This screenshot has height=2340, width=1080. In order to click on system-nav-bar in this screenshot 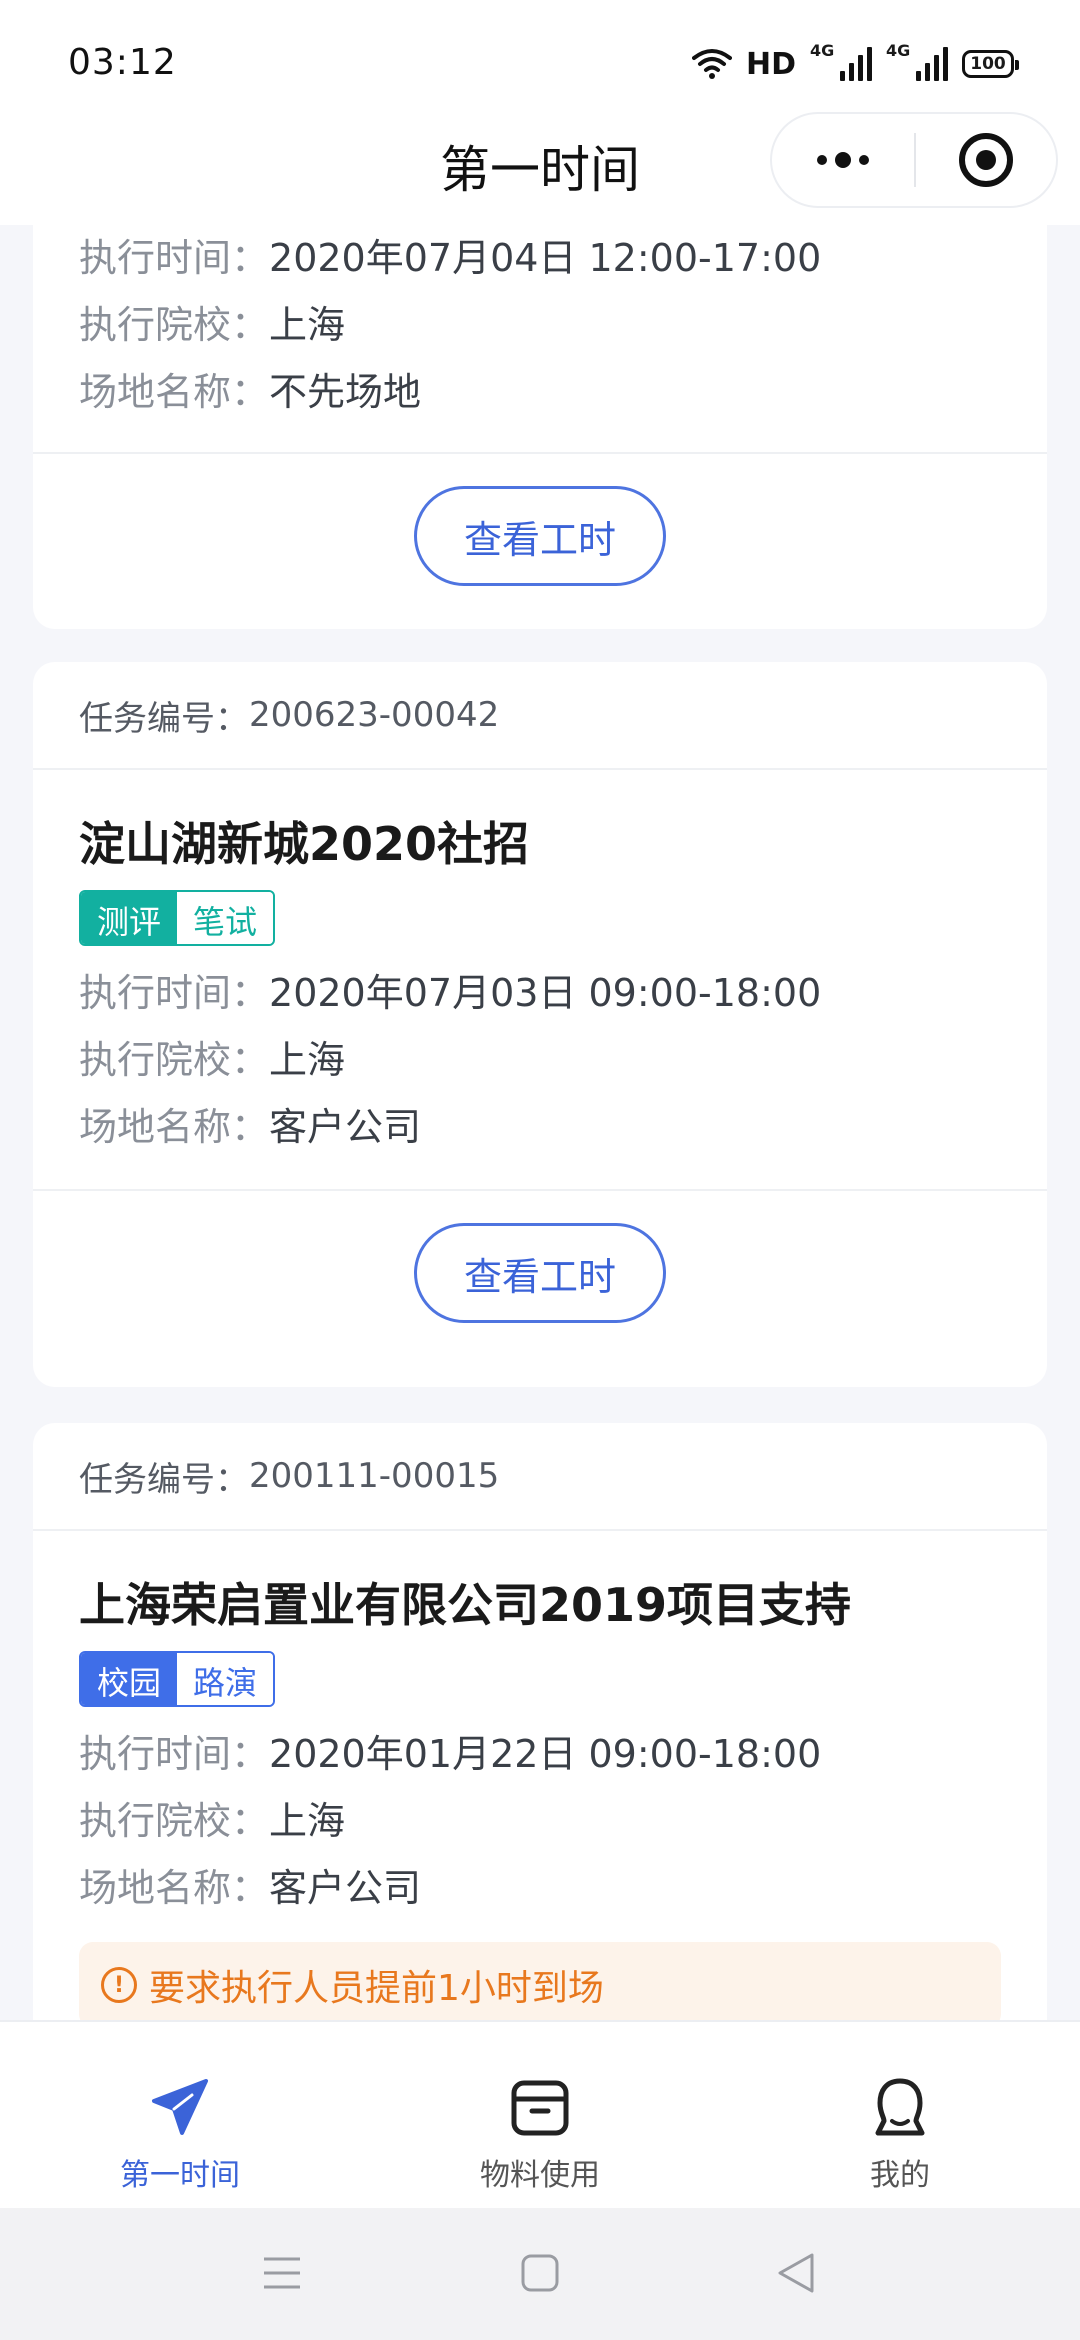, I will do `click(540, 2274)`.